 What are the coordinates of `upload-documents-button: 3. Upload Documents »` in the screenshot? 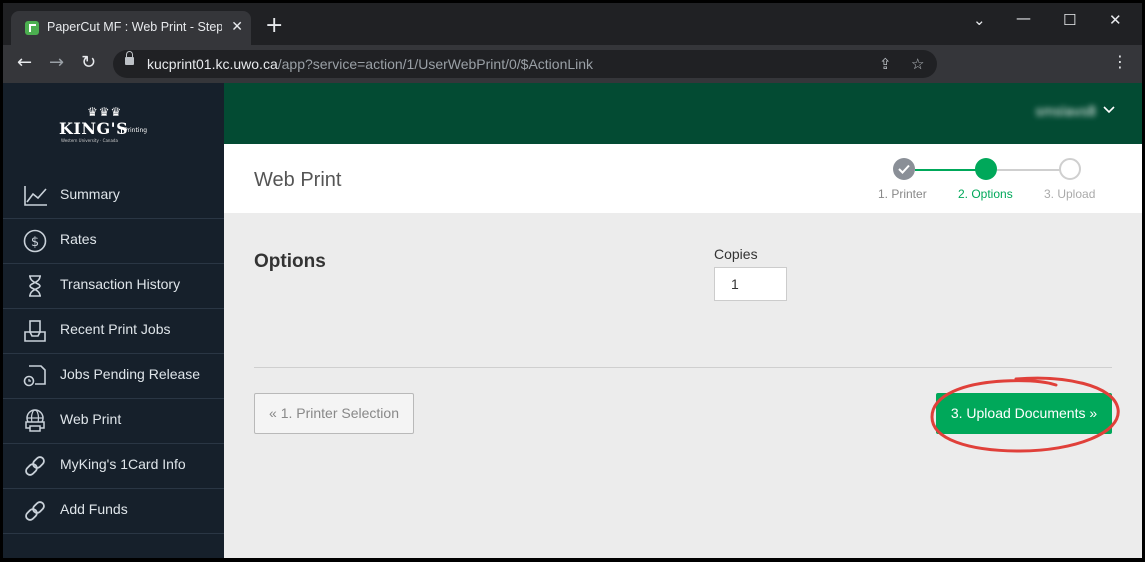 It's located at (1024, 413).